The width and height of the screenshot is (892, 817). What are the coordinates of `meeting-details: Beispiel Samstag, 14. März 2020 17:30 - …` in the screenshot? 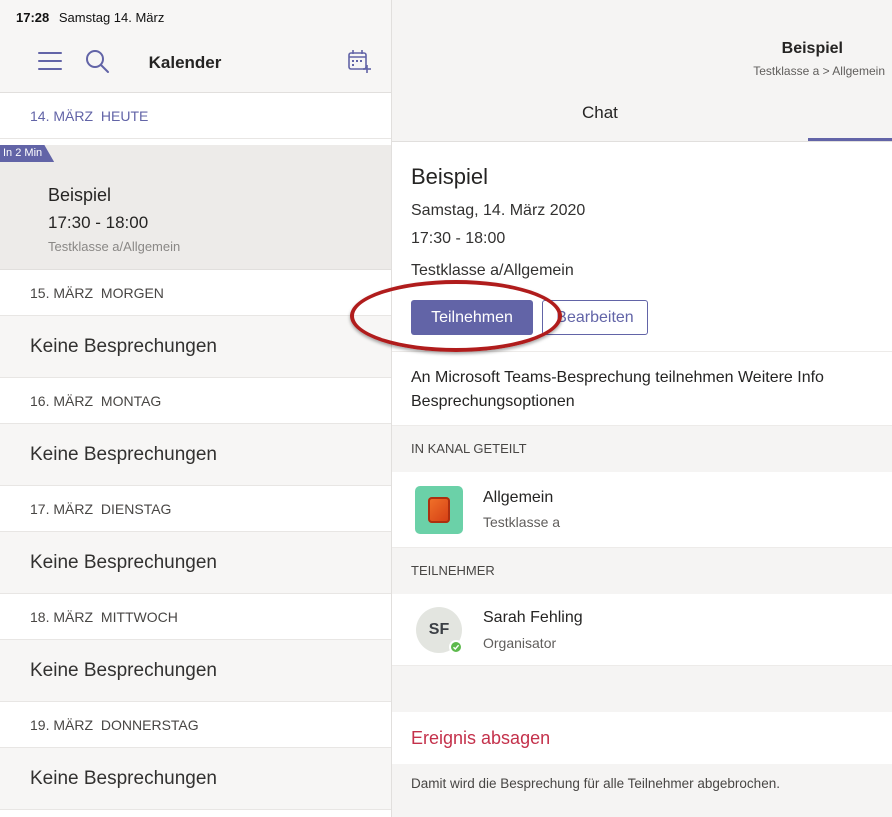 It's located at (642, 247).